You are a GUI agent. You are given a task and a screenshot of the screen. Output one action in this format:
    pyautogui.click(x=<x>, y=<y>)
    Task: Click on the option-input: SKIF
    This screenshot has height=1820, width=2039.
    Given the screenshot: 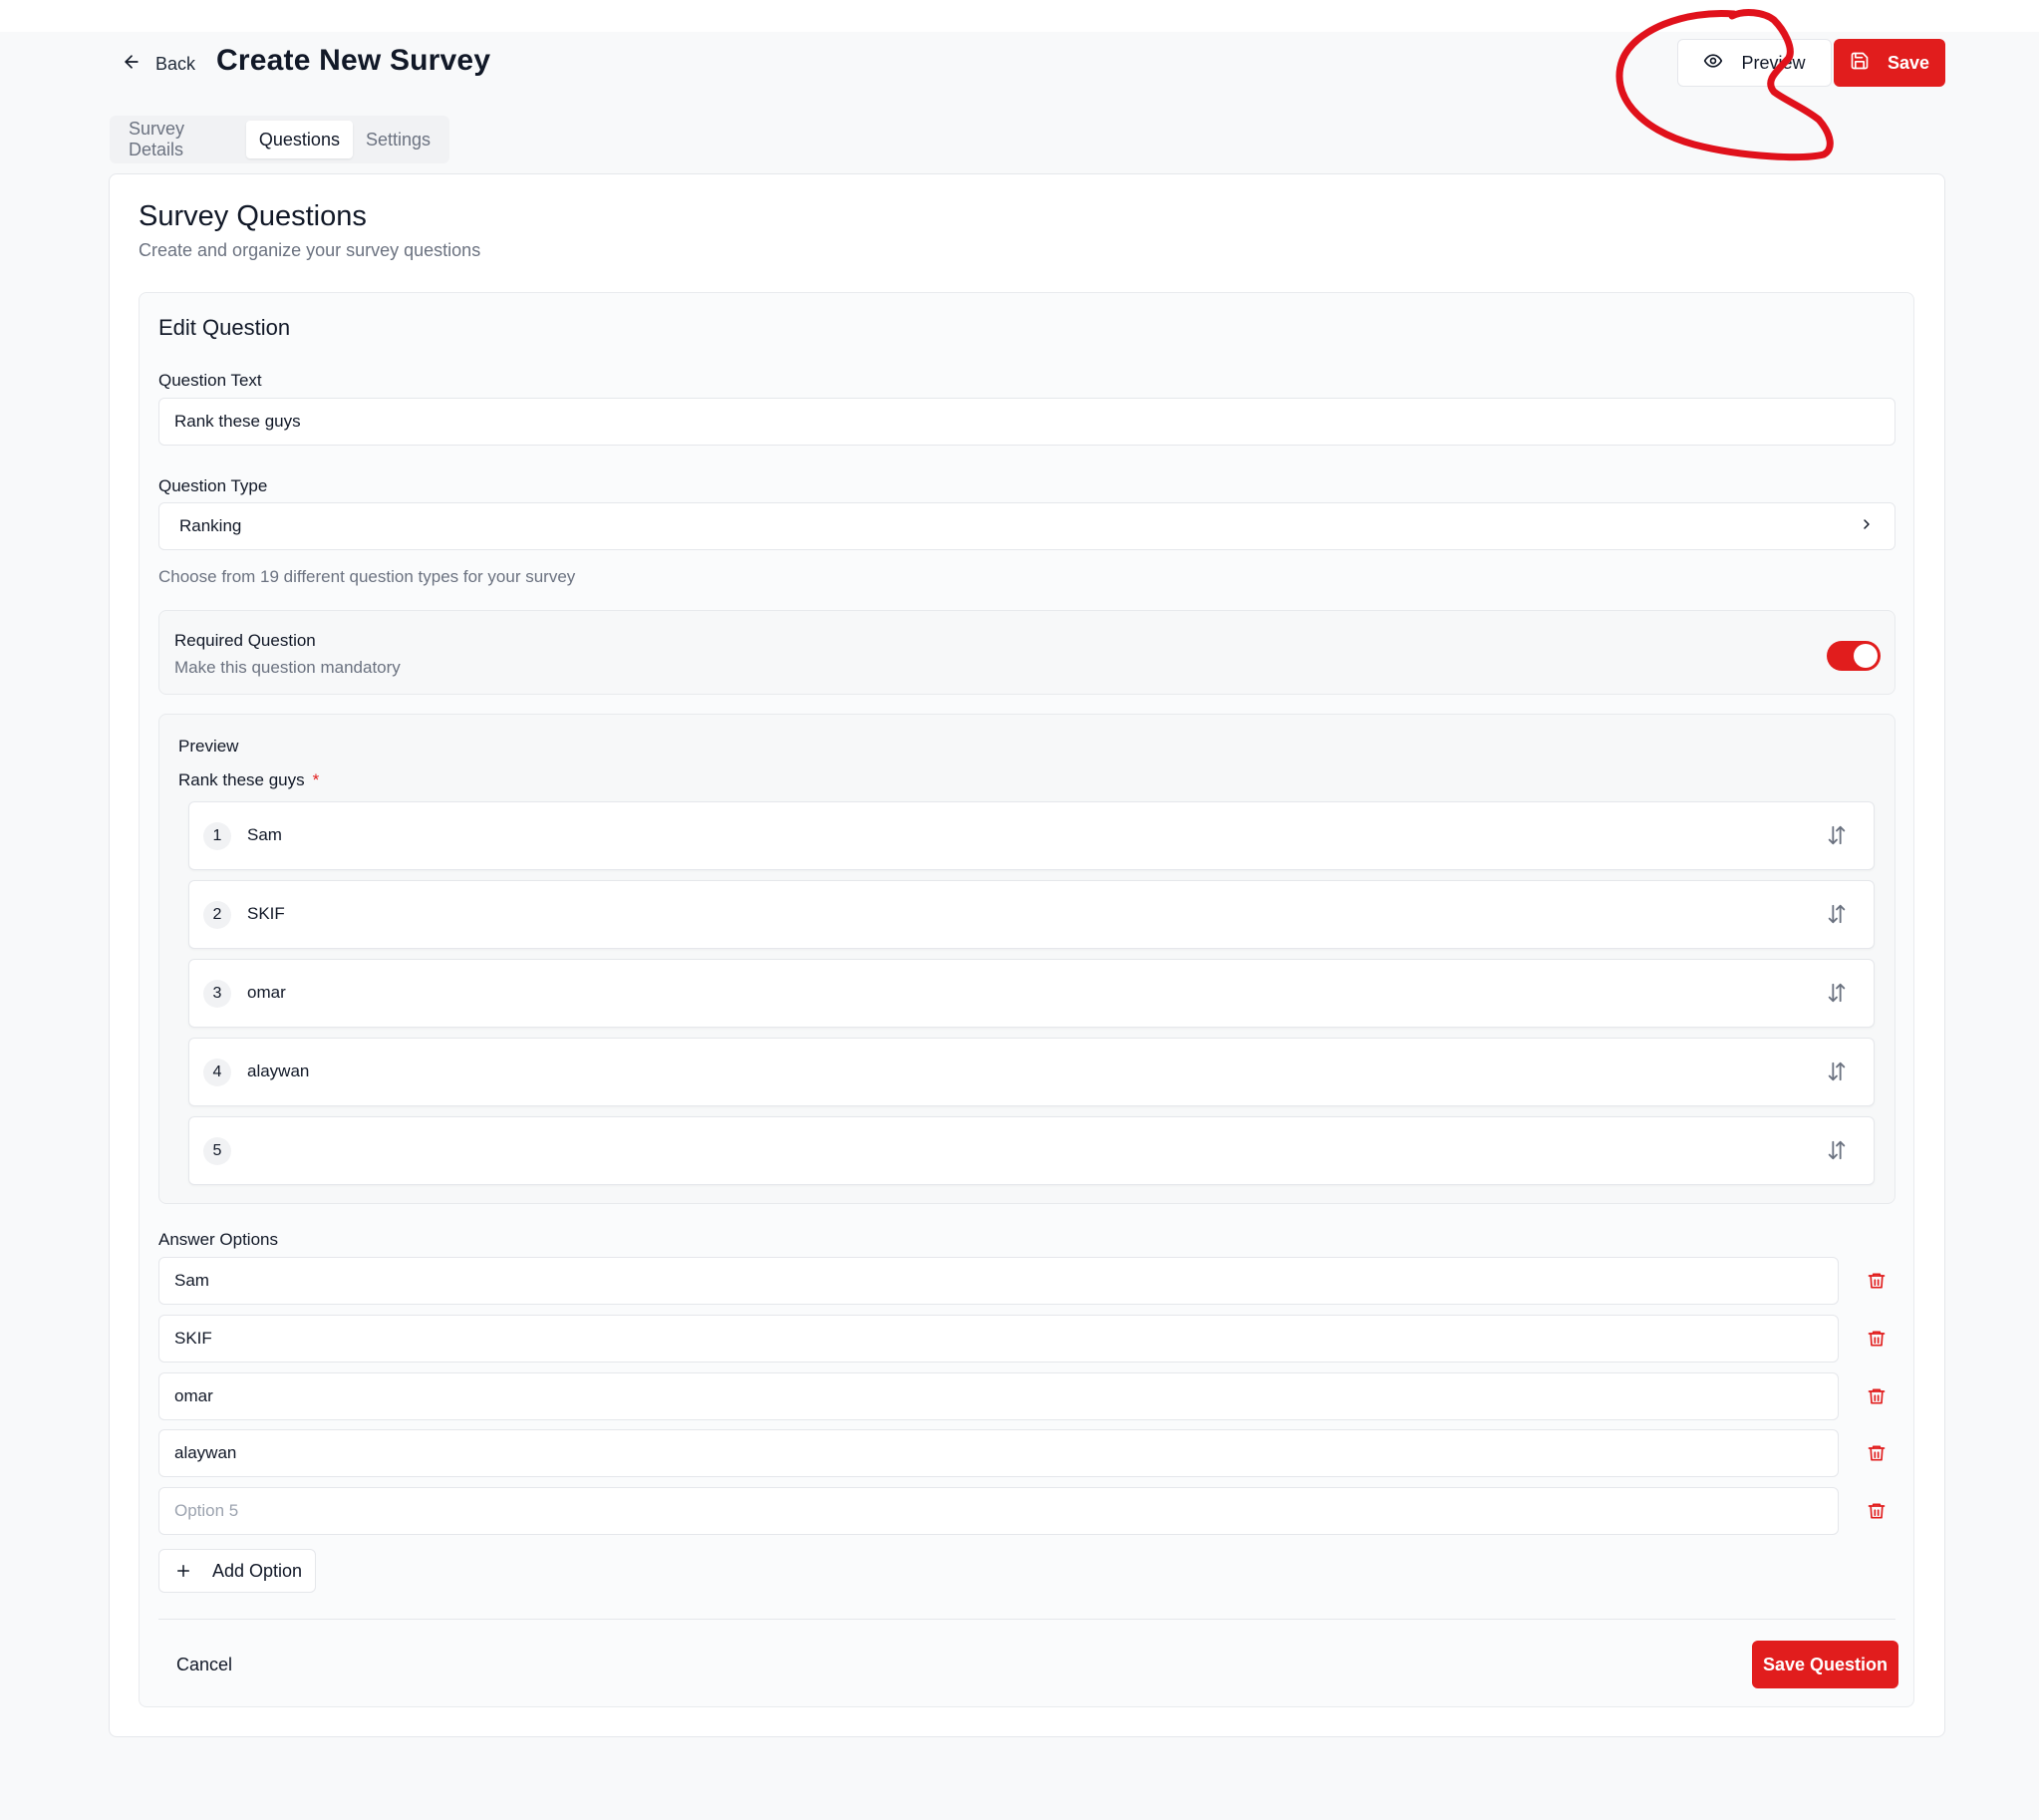 What is the action you would take?
    pyautogui.click(x=998, y=1339)
    